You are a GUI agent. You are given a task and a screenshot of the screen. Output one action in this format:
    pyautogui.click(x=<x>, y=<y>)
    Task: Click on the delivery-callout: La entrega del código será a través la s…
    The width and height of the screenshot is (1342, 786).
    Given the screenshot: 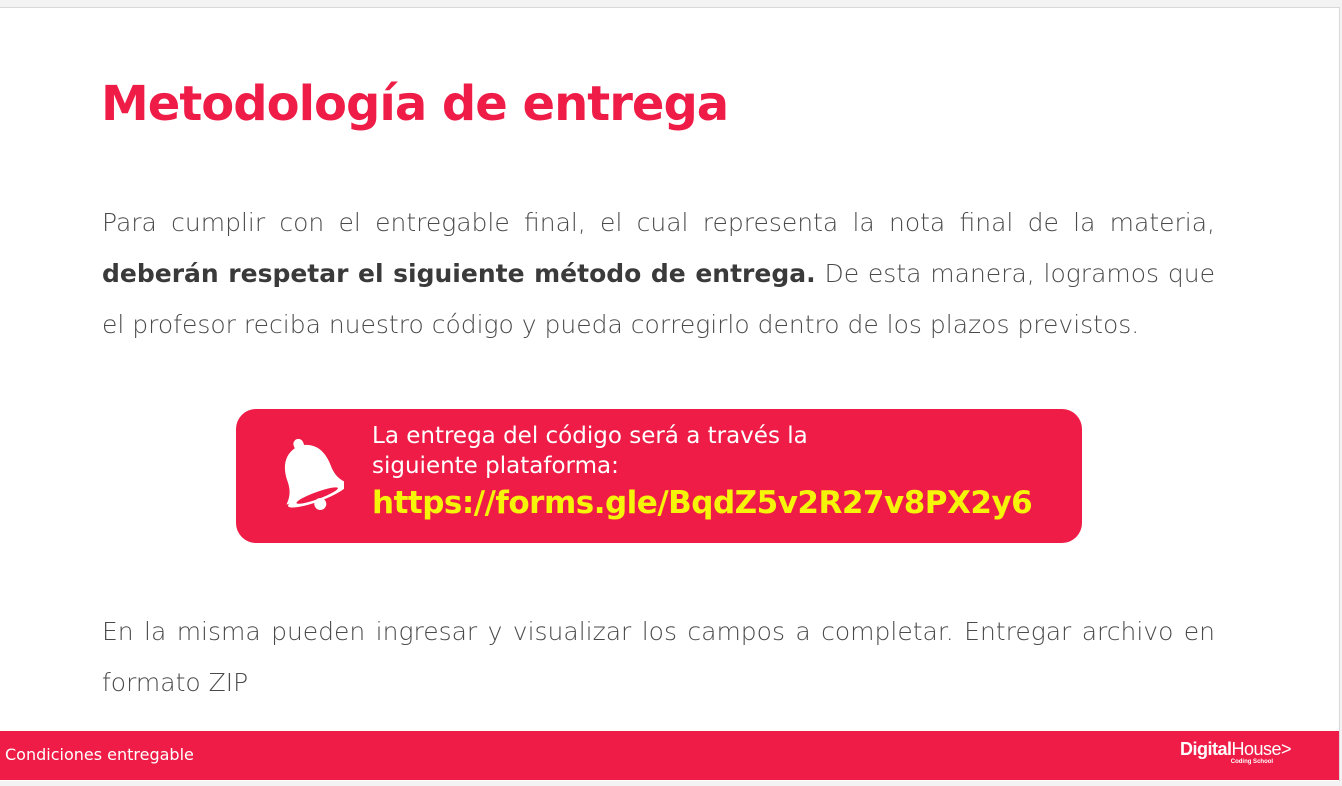 What is the action you would take?
    pyautogui.click(x=659, y=476)
    